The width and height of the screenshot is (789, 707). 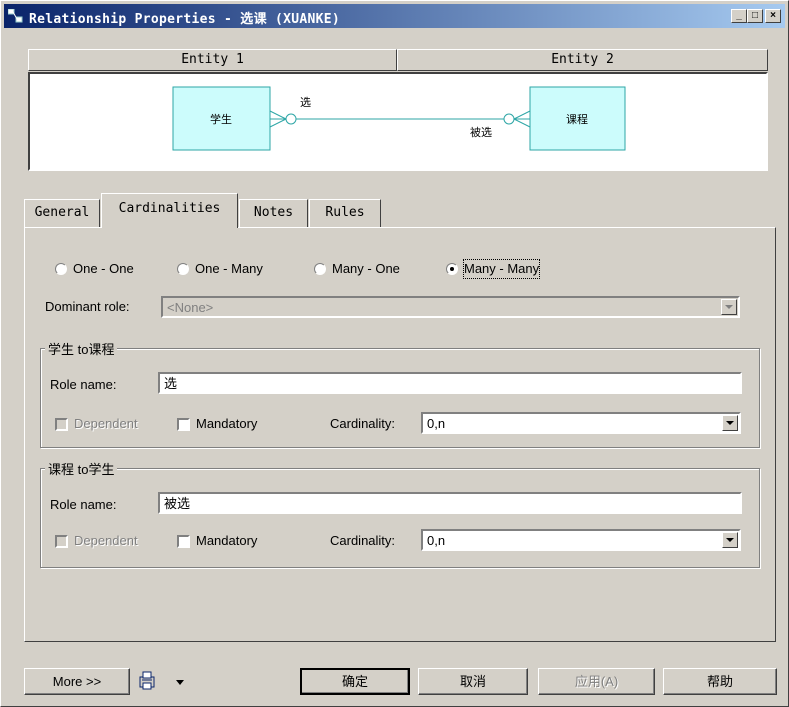 What do you see at coordinates (83, 504) in the screenshot?
I see `group2-role-name-label: Role name:` at bounding box center [83, 504].